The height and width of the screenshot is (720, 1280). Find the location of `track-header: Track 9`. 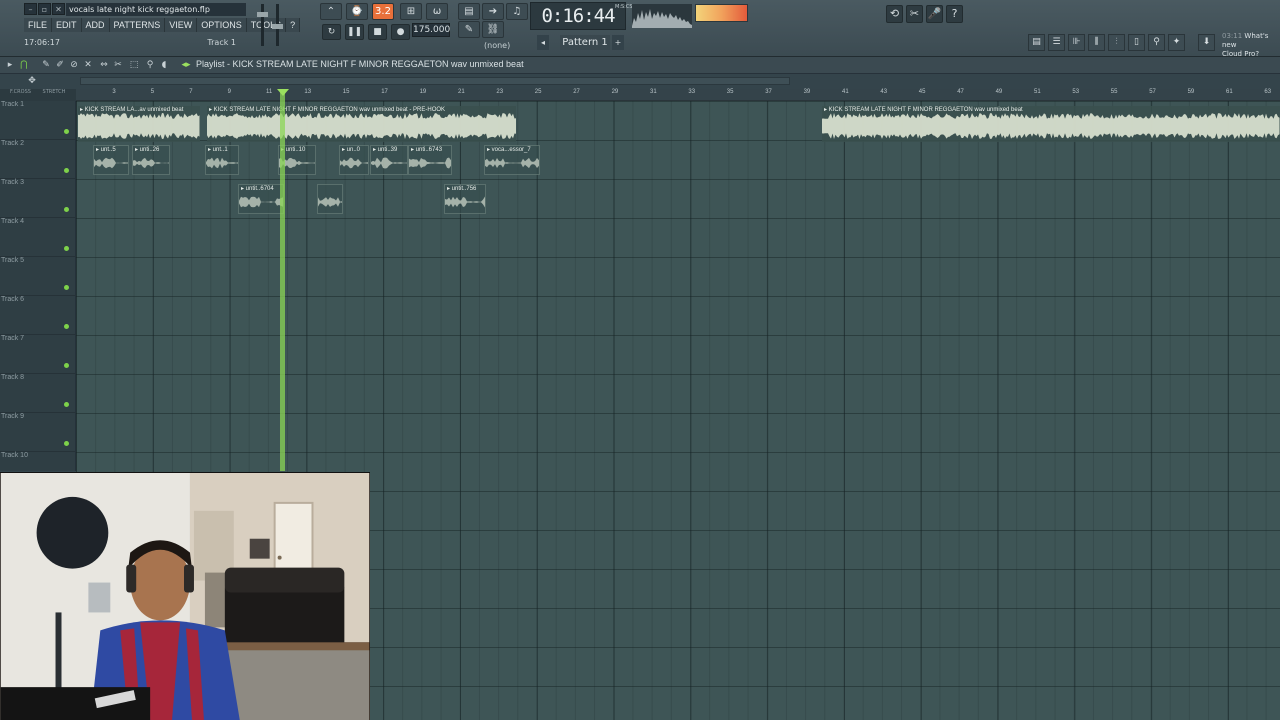

track-header: Track 9 is located at coordinates (38, 432).